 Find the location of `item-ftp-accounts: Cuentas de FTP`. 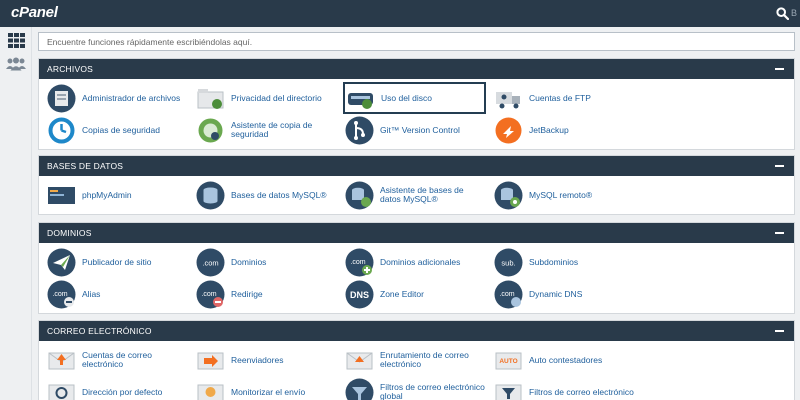

item-ftp-accounts: Cuentas de FTP is located at coordinates (564, 98).